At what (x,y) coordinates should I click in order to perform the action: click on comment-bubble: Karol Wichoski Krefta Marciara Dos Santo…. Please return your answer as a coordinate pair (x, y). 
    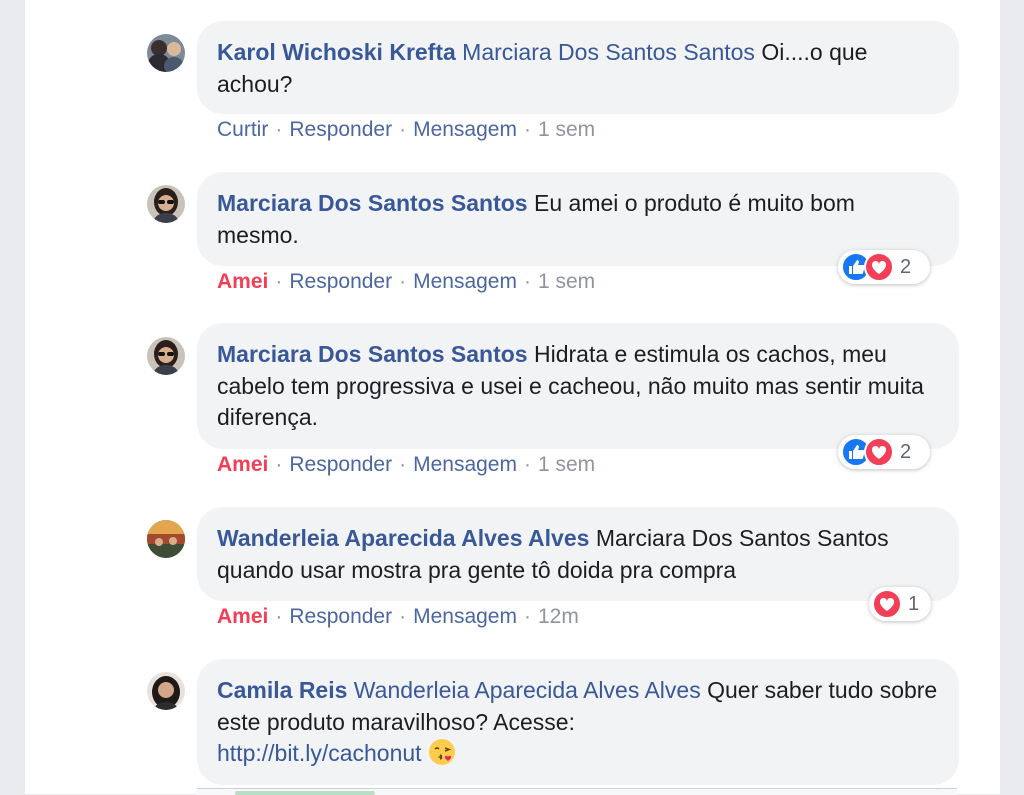
    Looking at the image, I should click on (578, 67).